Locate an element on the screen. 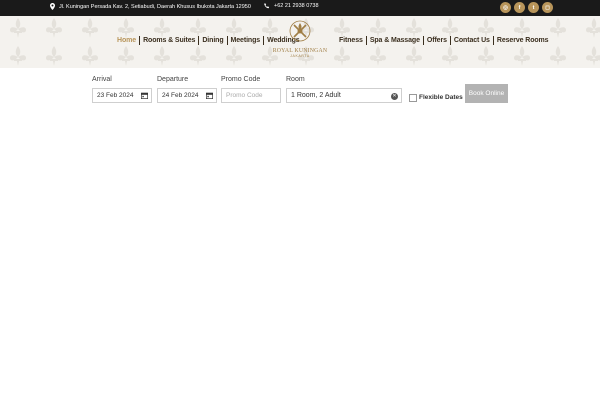  nav-item-spa-massage: Spa & Massage is located at coordinates (395, 40).